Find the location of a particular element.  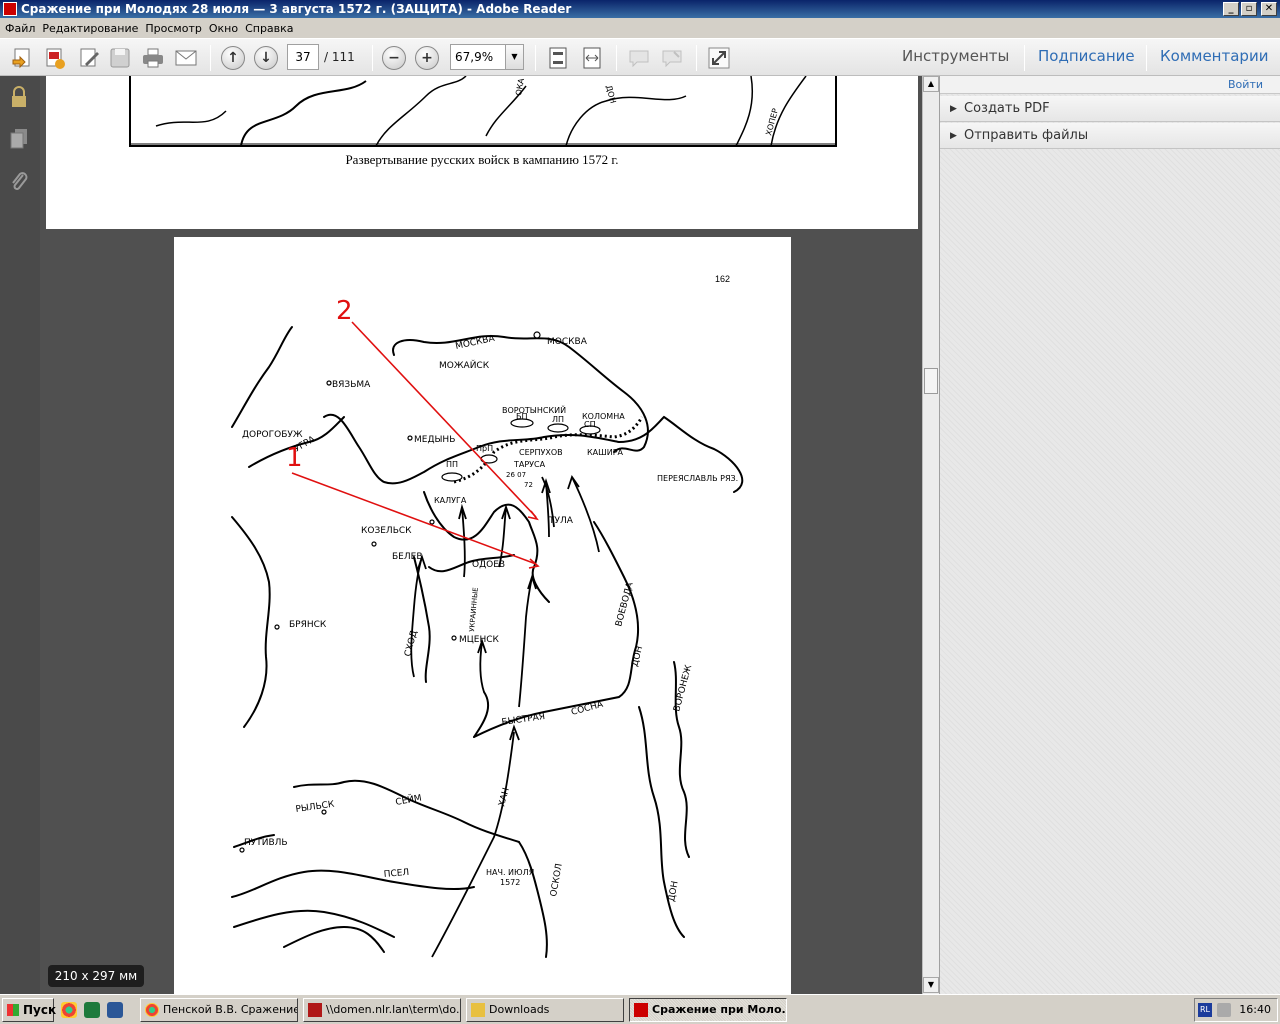

map-label-voevoda: ВОЕВОДА is located at coordinates (625, 604).